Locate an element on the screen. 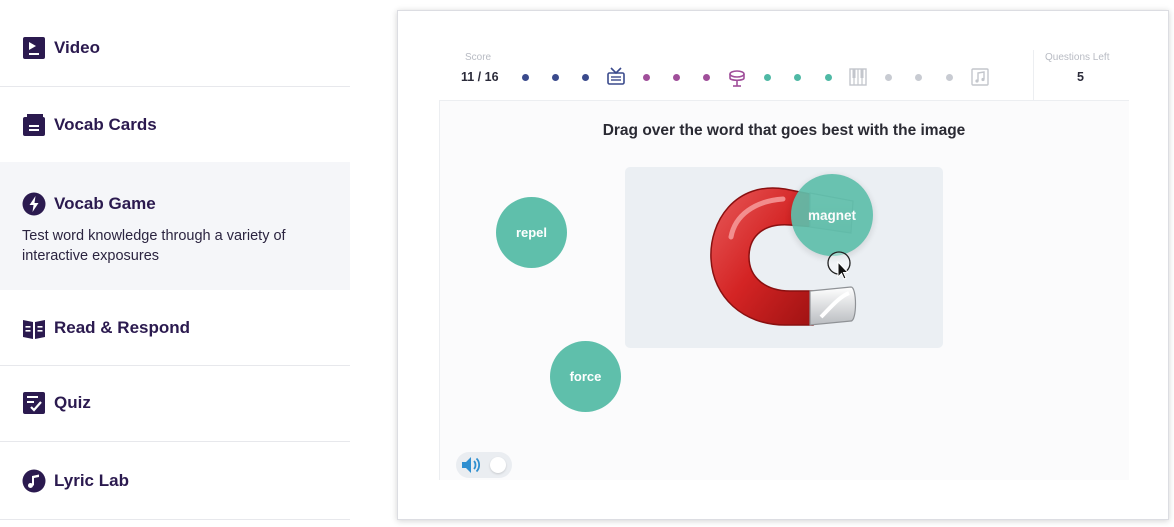 The width and height of the screenshot is (1174, 527). music-note-icon is located at coordinates (34, 481).